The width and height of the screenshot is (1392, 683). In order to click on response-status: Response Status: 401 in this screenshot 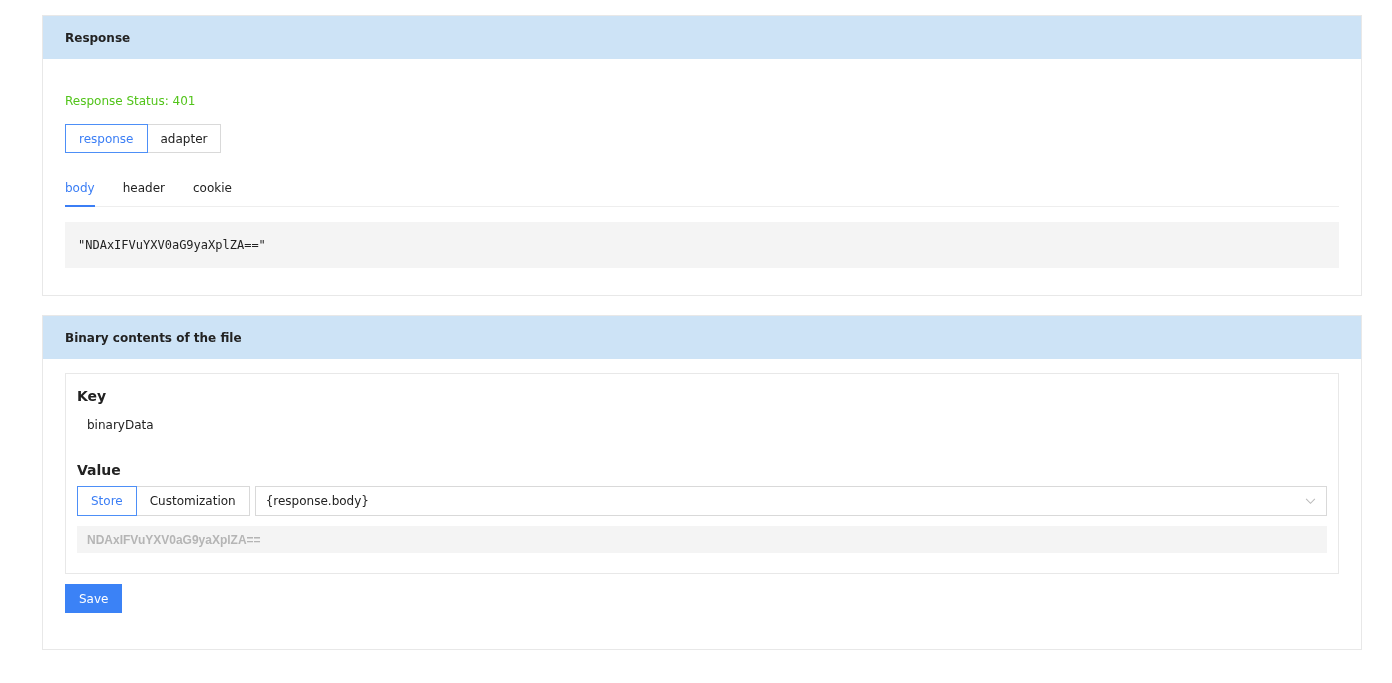, I will do `click(131, 101)`.